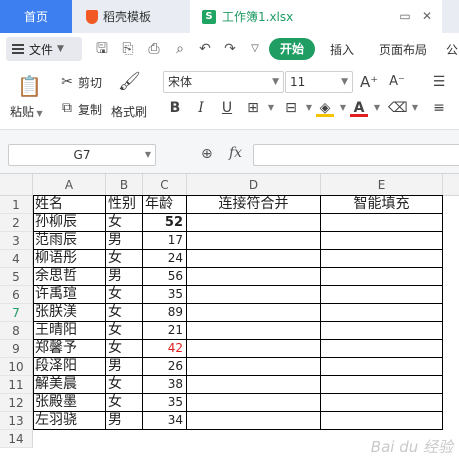  Describe the element at coordinates (403, 49) in the screenshot. I see `tab-page-layout: 页面布局` at that location.